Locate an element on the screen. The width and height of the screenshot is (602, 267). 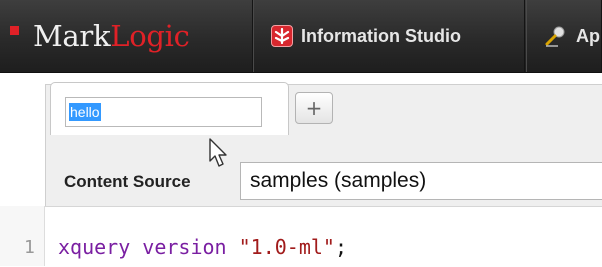
application-builder-icon is located at coordinates (556, 36).